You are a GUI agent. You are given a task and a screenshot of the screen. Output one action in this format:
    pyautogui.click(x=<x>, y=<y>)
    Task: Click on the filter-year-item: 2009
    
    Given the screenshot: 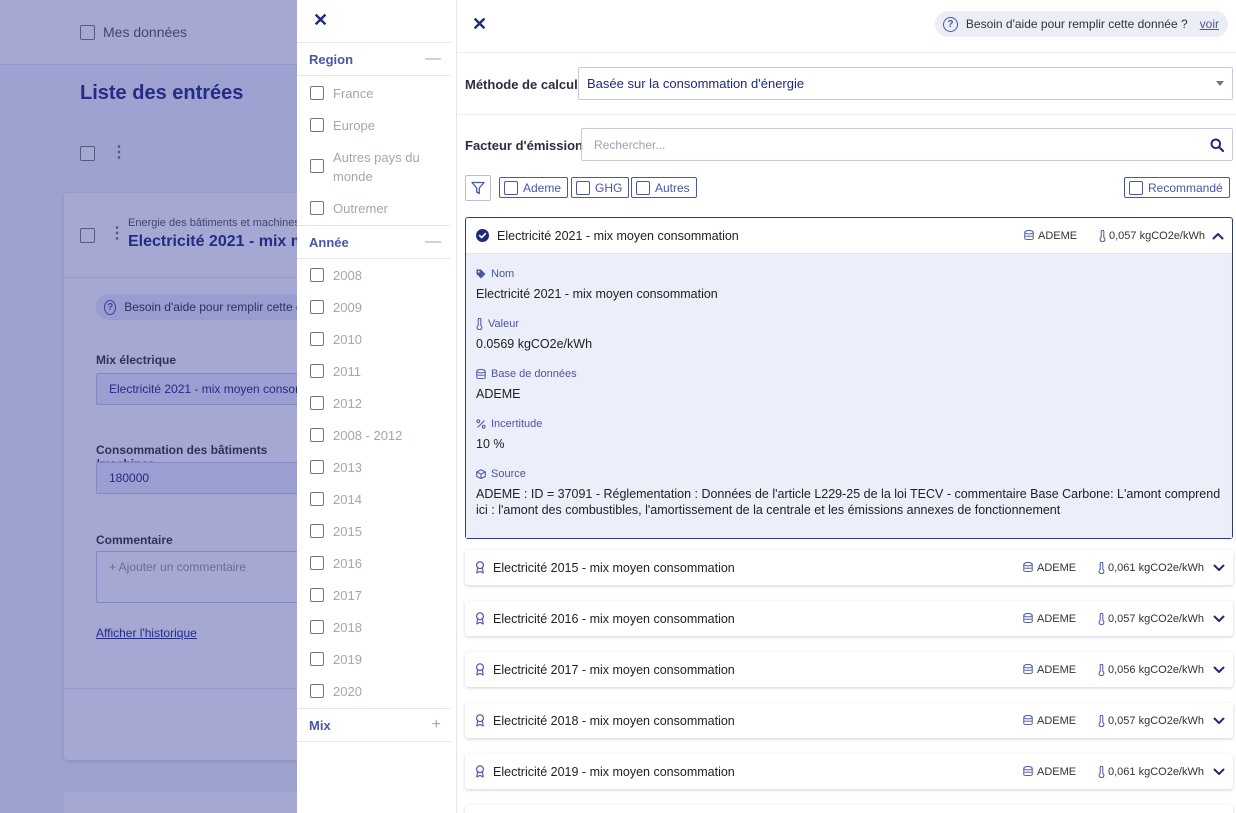 What is the action you would take?
    pyautogui.click(x=377, y=307)
    